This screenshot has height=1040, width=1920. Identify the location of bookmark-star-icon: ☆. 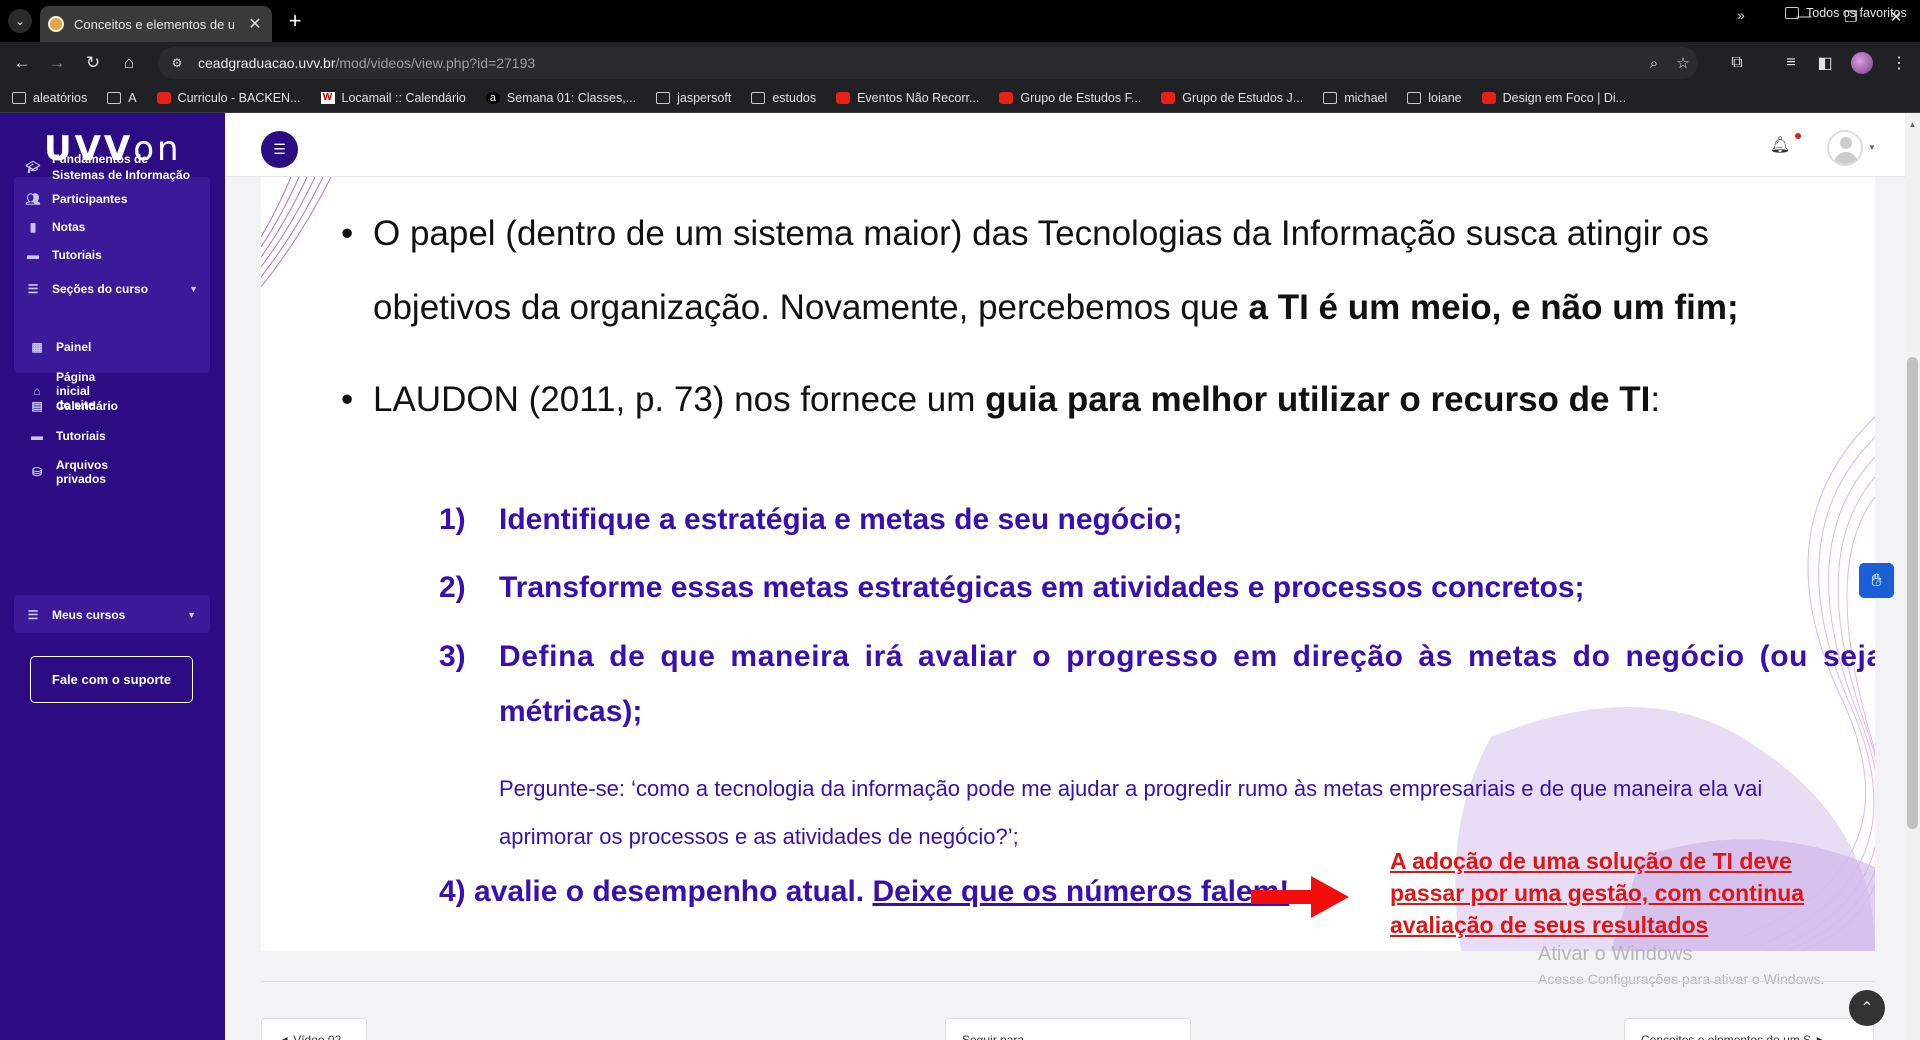
(1683, 63).